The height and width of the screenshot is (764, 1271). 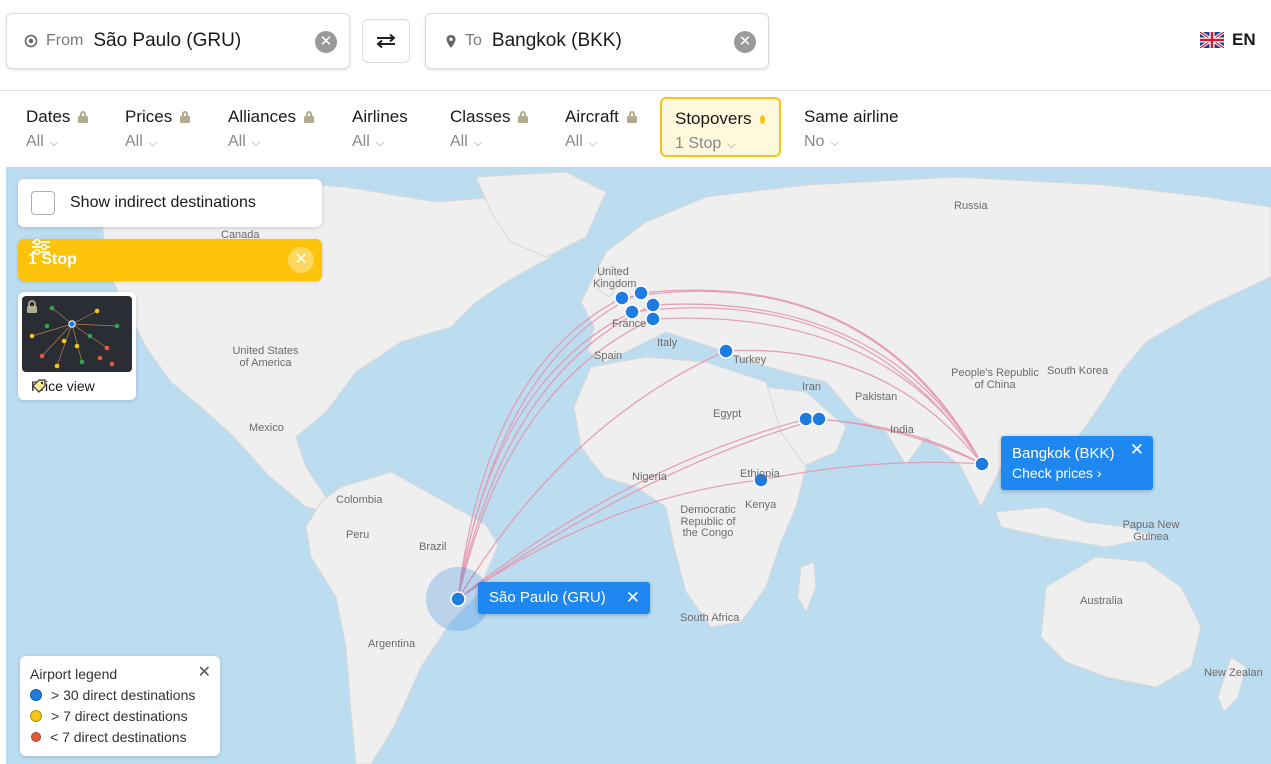 What do you see at coordinates (63, 386) in the screenshot?
I see `price-view-label-row: Price view` at bounding box center [63, 386].